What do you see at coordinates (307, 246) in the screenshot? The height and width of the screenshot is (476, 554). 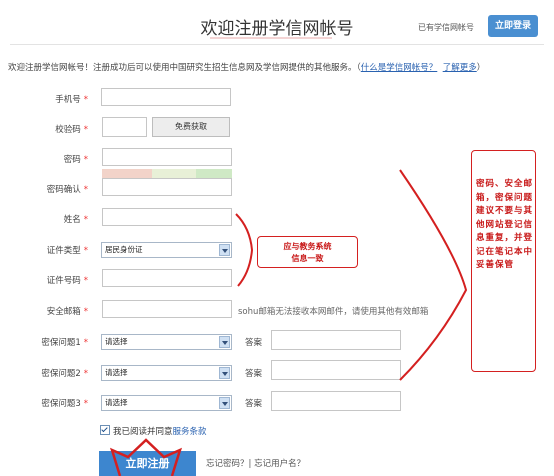 I see `note-left-line1: 应与教务系统` at bounding box center [307, 246].